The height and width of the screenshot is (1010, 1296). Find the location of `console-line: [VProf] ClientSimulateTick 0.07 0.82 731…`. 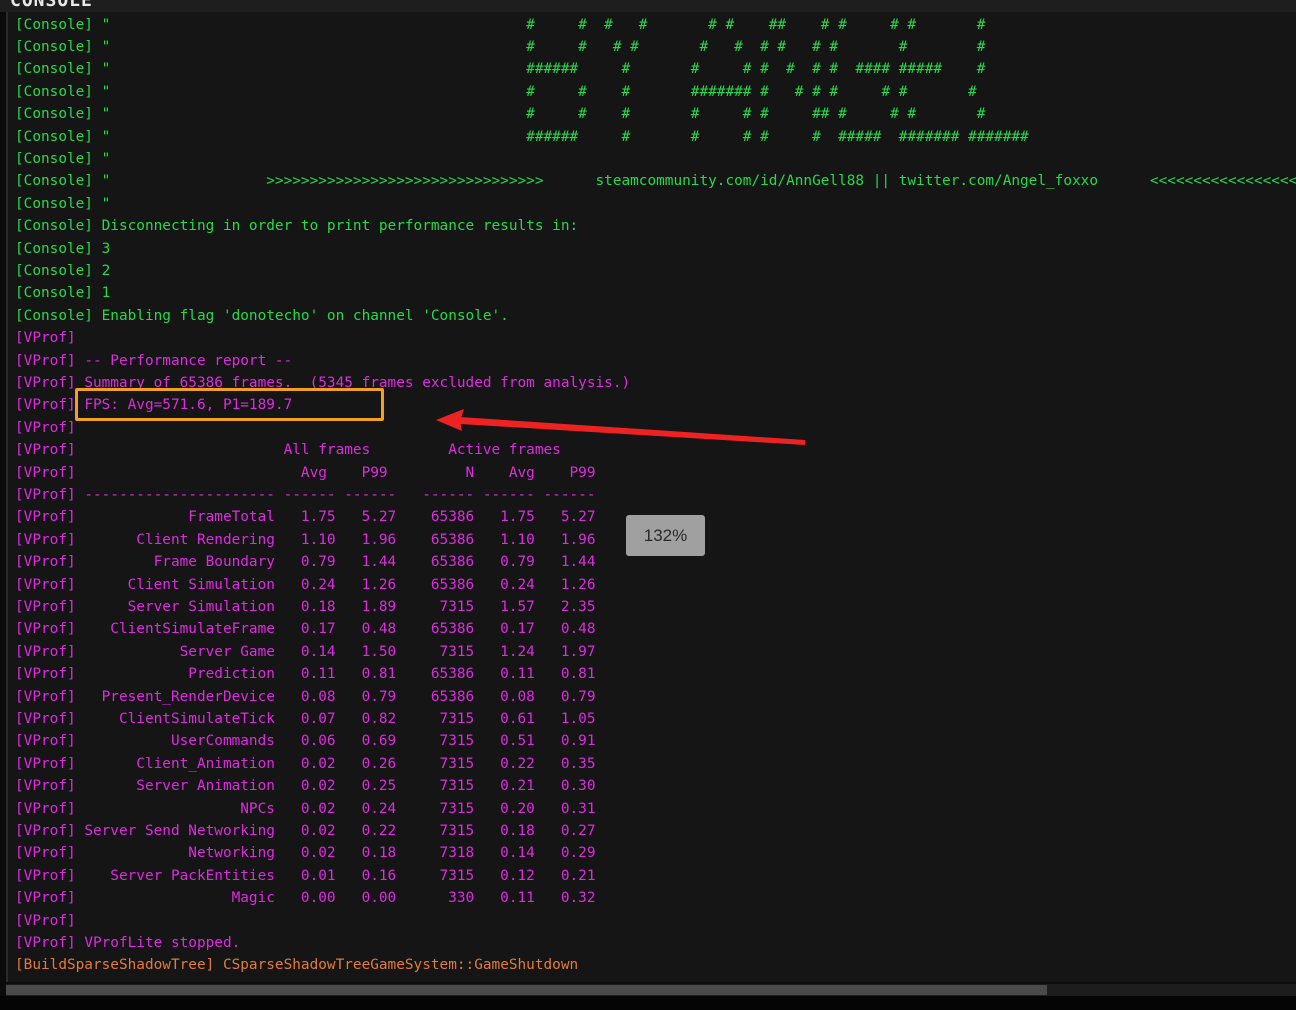

console-line: [VProf] ClientSimulateTick 0.07 0.82 731… is located at coordinates (305, 719).